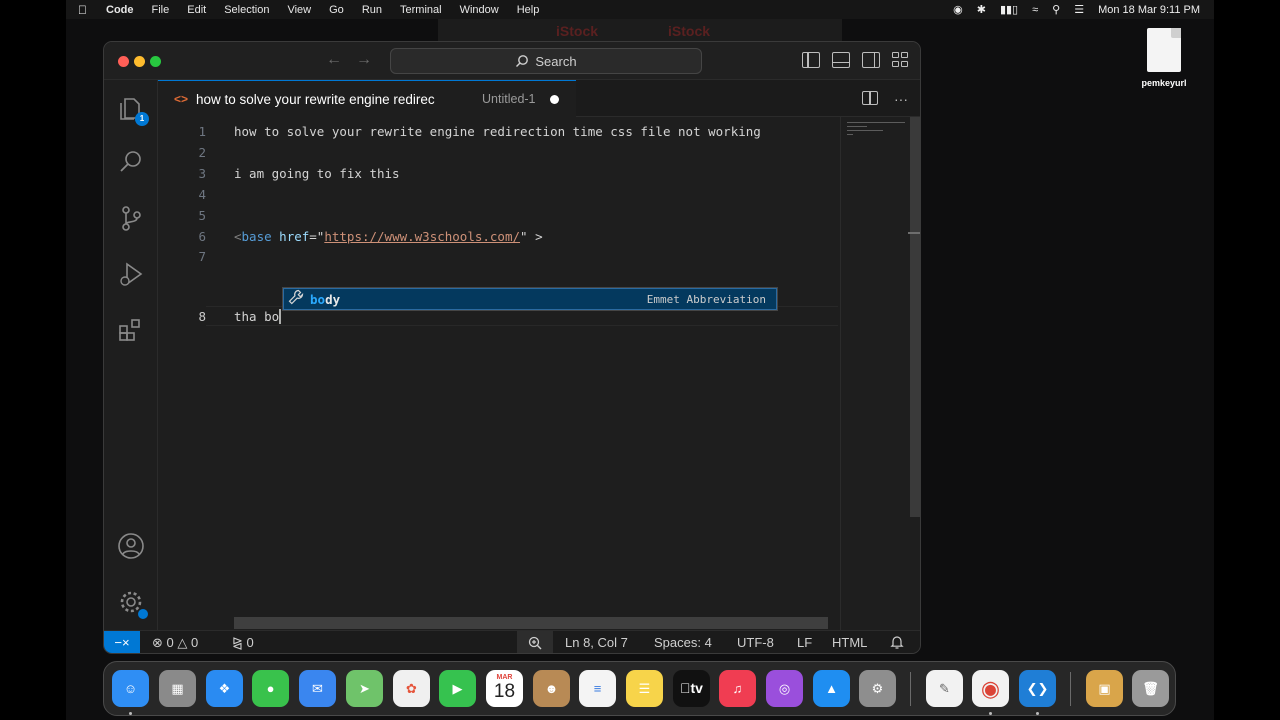 The image size is (1280, 720). I want to click on problems-indicator: ⊗ 0 △ 0, so click(175, 643).